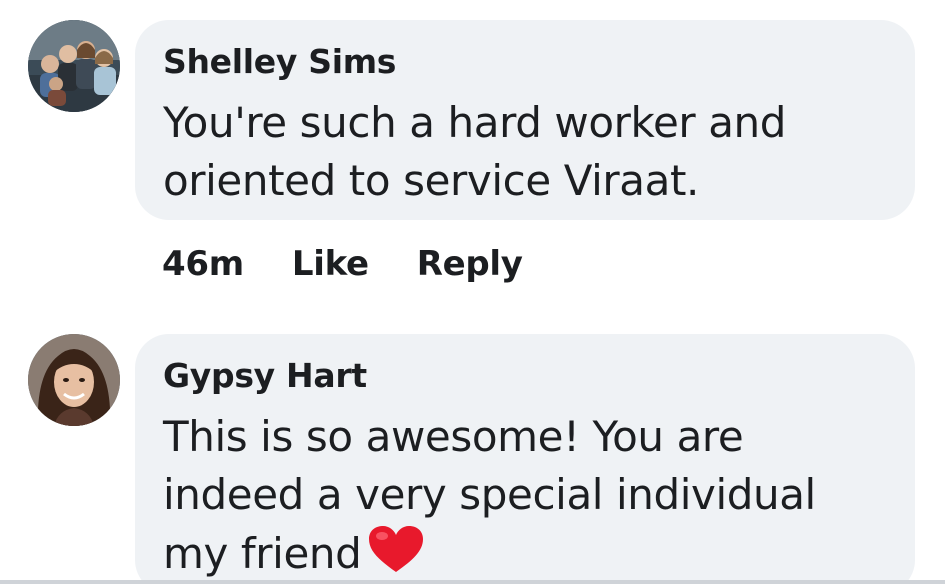 This screenshot has height=584, width=945. What do you see at coordinates (470, 264) in the screenshot?
I see `reply-button: Reply` at bounding box center [470, 264].